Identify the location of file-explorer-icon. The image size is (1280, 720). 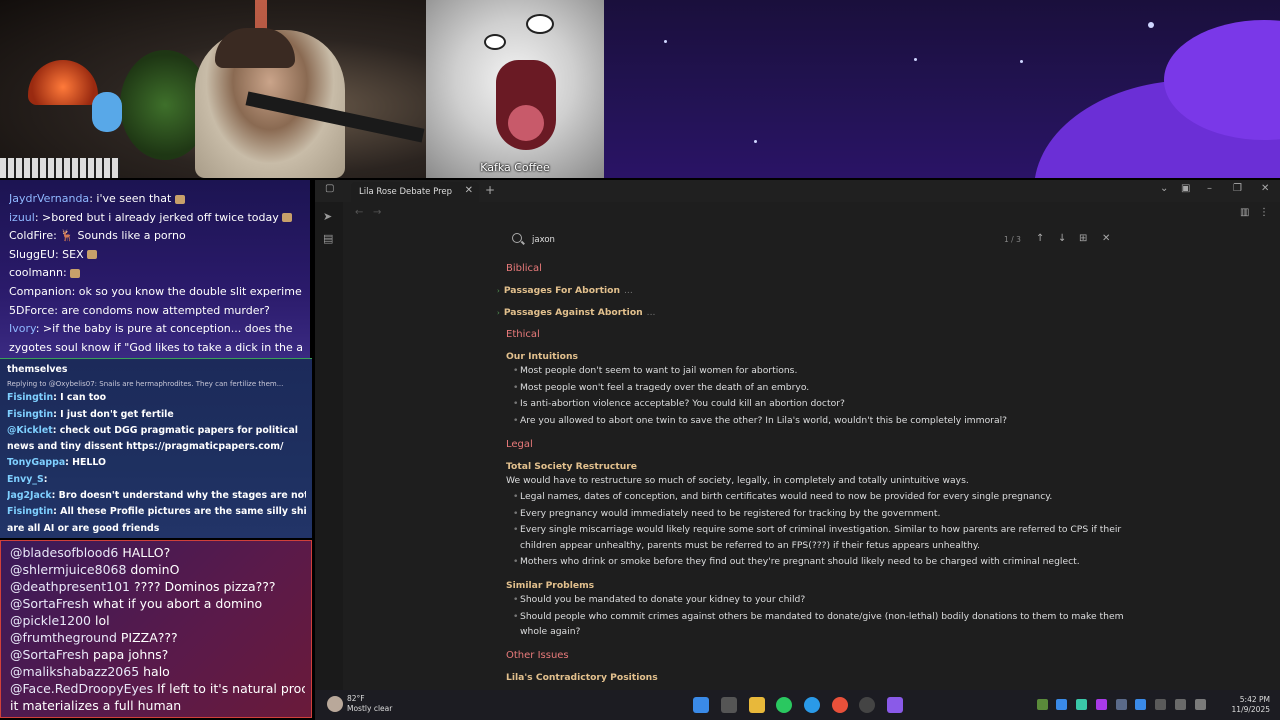
(757, 705).